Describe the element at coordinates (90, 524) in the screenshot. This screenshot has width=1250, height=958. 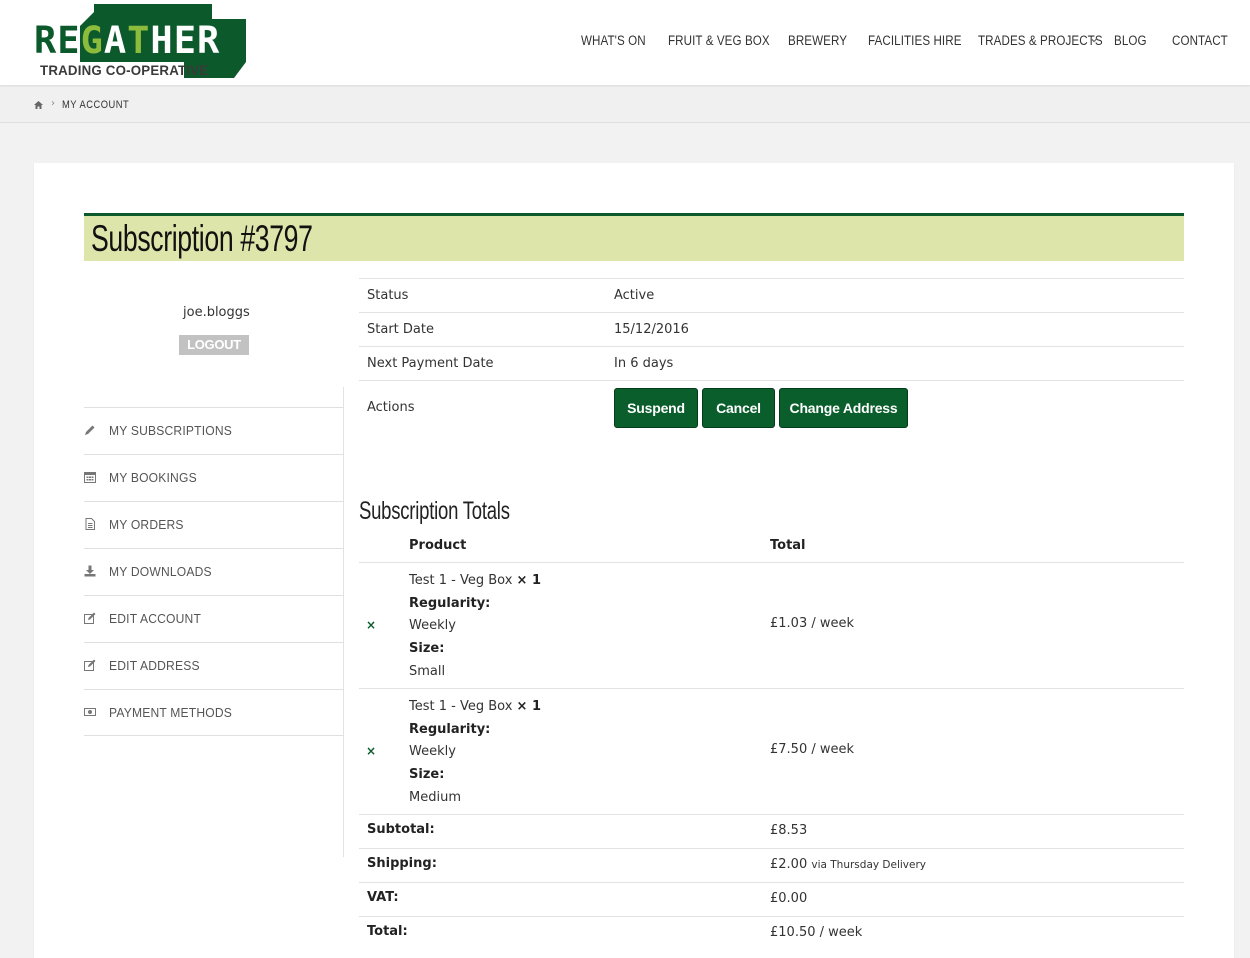
I see `document-icon` at that location.